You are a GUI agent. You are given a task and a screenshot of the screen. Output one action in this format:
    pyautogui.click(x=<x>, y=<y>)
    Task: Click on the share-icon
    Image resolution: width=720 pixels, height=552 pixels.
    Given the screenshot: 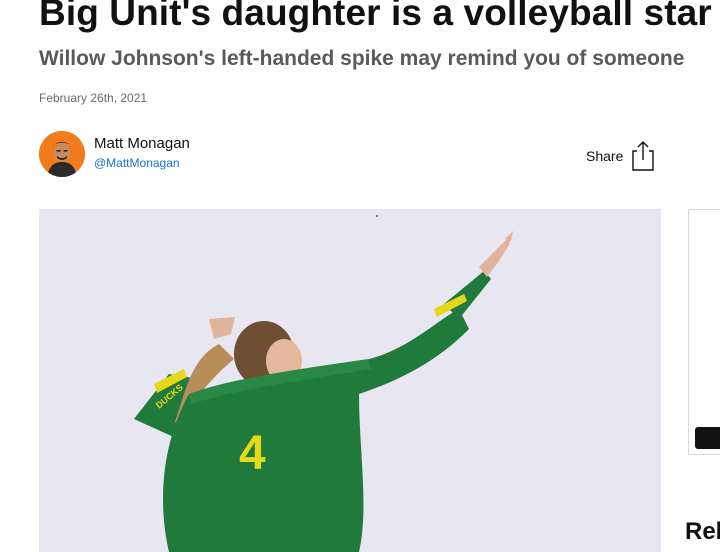 What is the action you would take?
    pyautogui.click(x=643, y=156)
    